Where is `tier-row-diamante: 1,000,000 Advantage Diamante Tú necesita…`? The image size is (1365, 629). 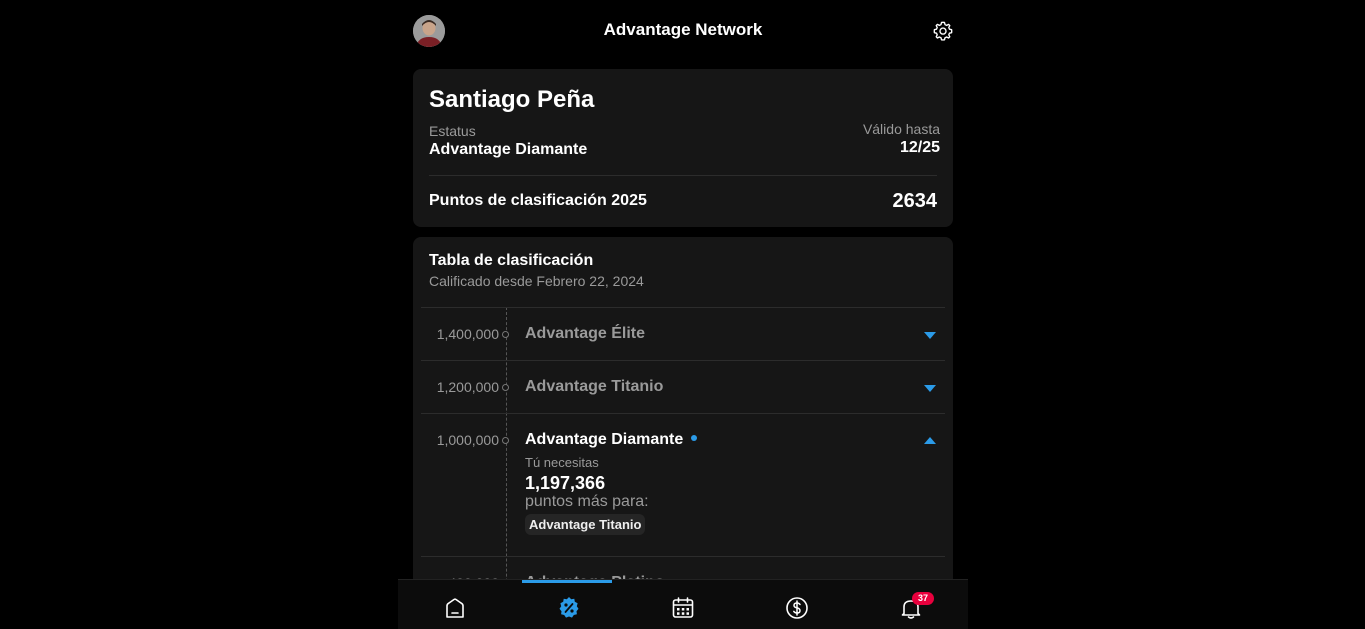 tier-row-diamante: 1,000,000 Advantage Diamante Tú necesita… is located at coordinates (683, 485).